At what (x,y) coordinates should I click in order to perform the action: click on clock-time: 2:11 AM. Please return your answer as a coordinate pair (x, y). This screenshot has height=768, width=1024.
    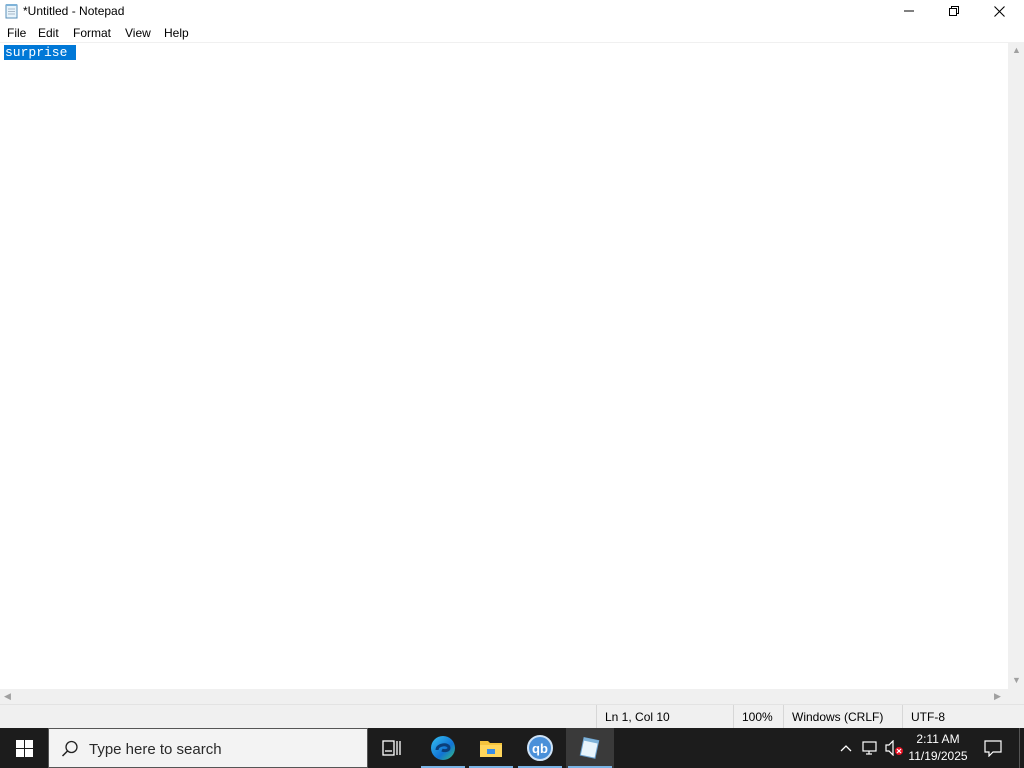
    Looking at the image, I should click on (938, 739).